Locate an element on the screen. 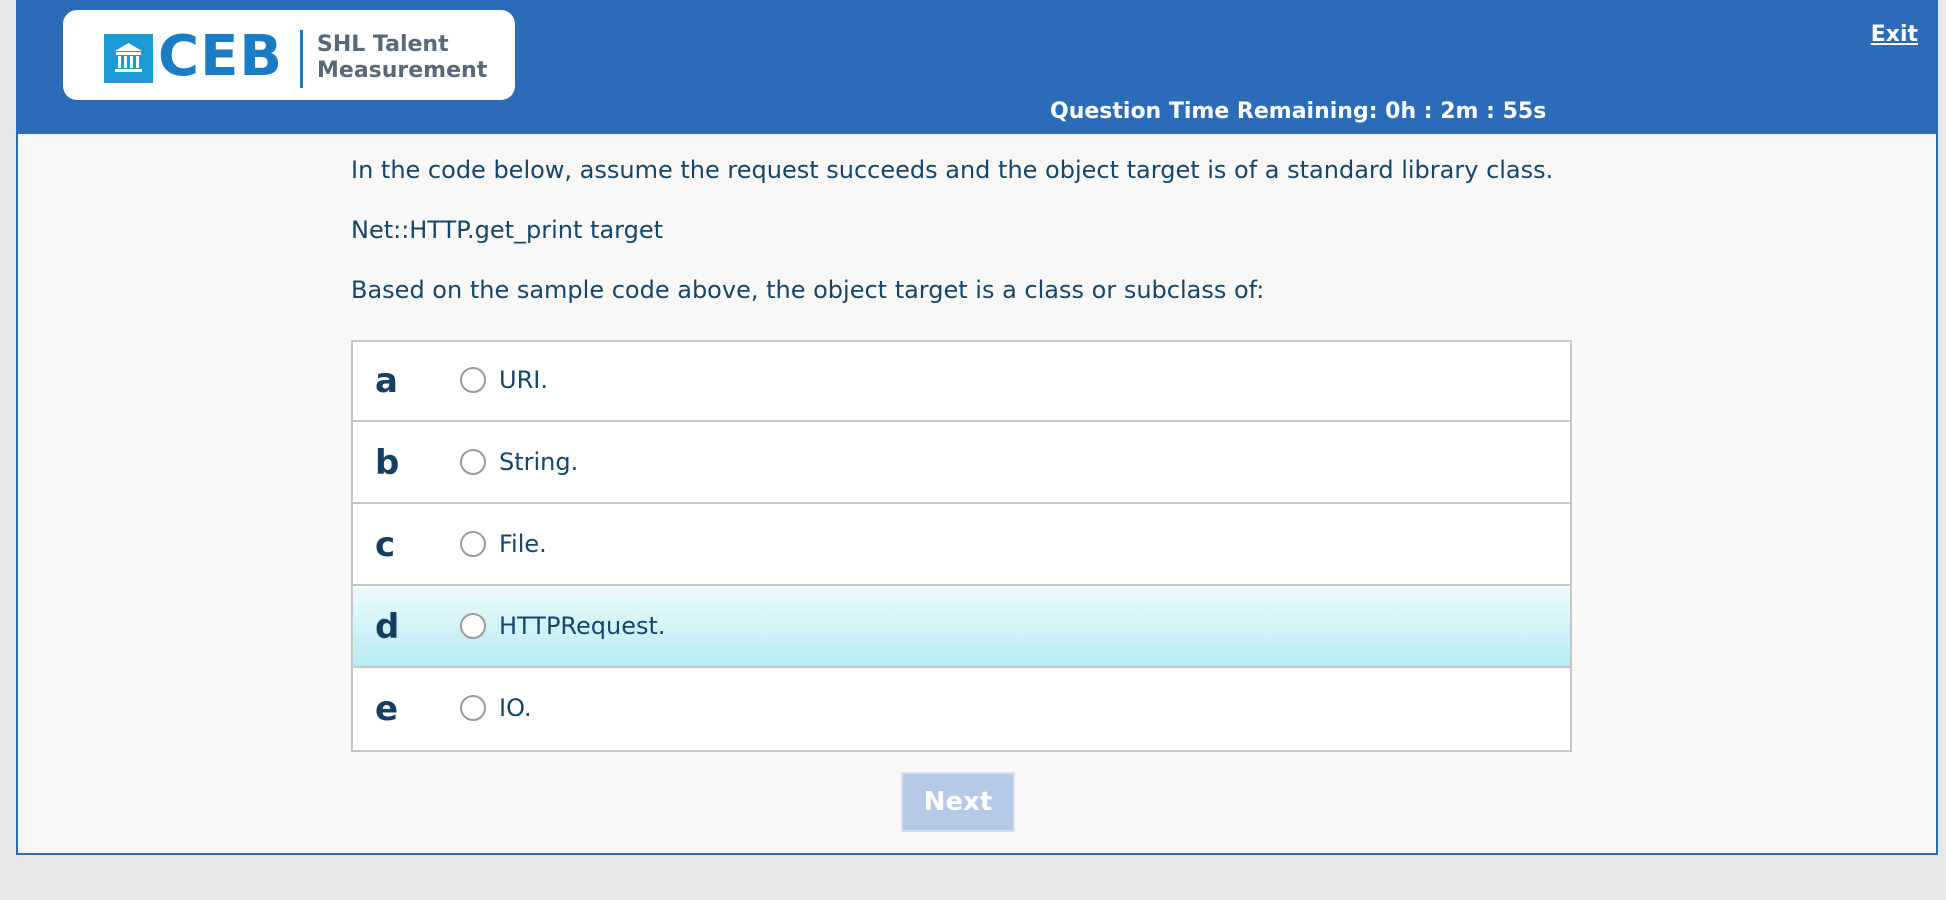  building-icon is located at coordinates (128, 58).